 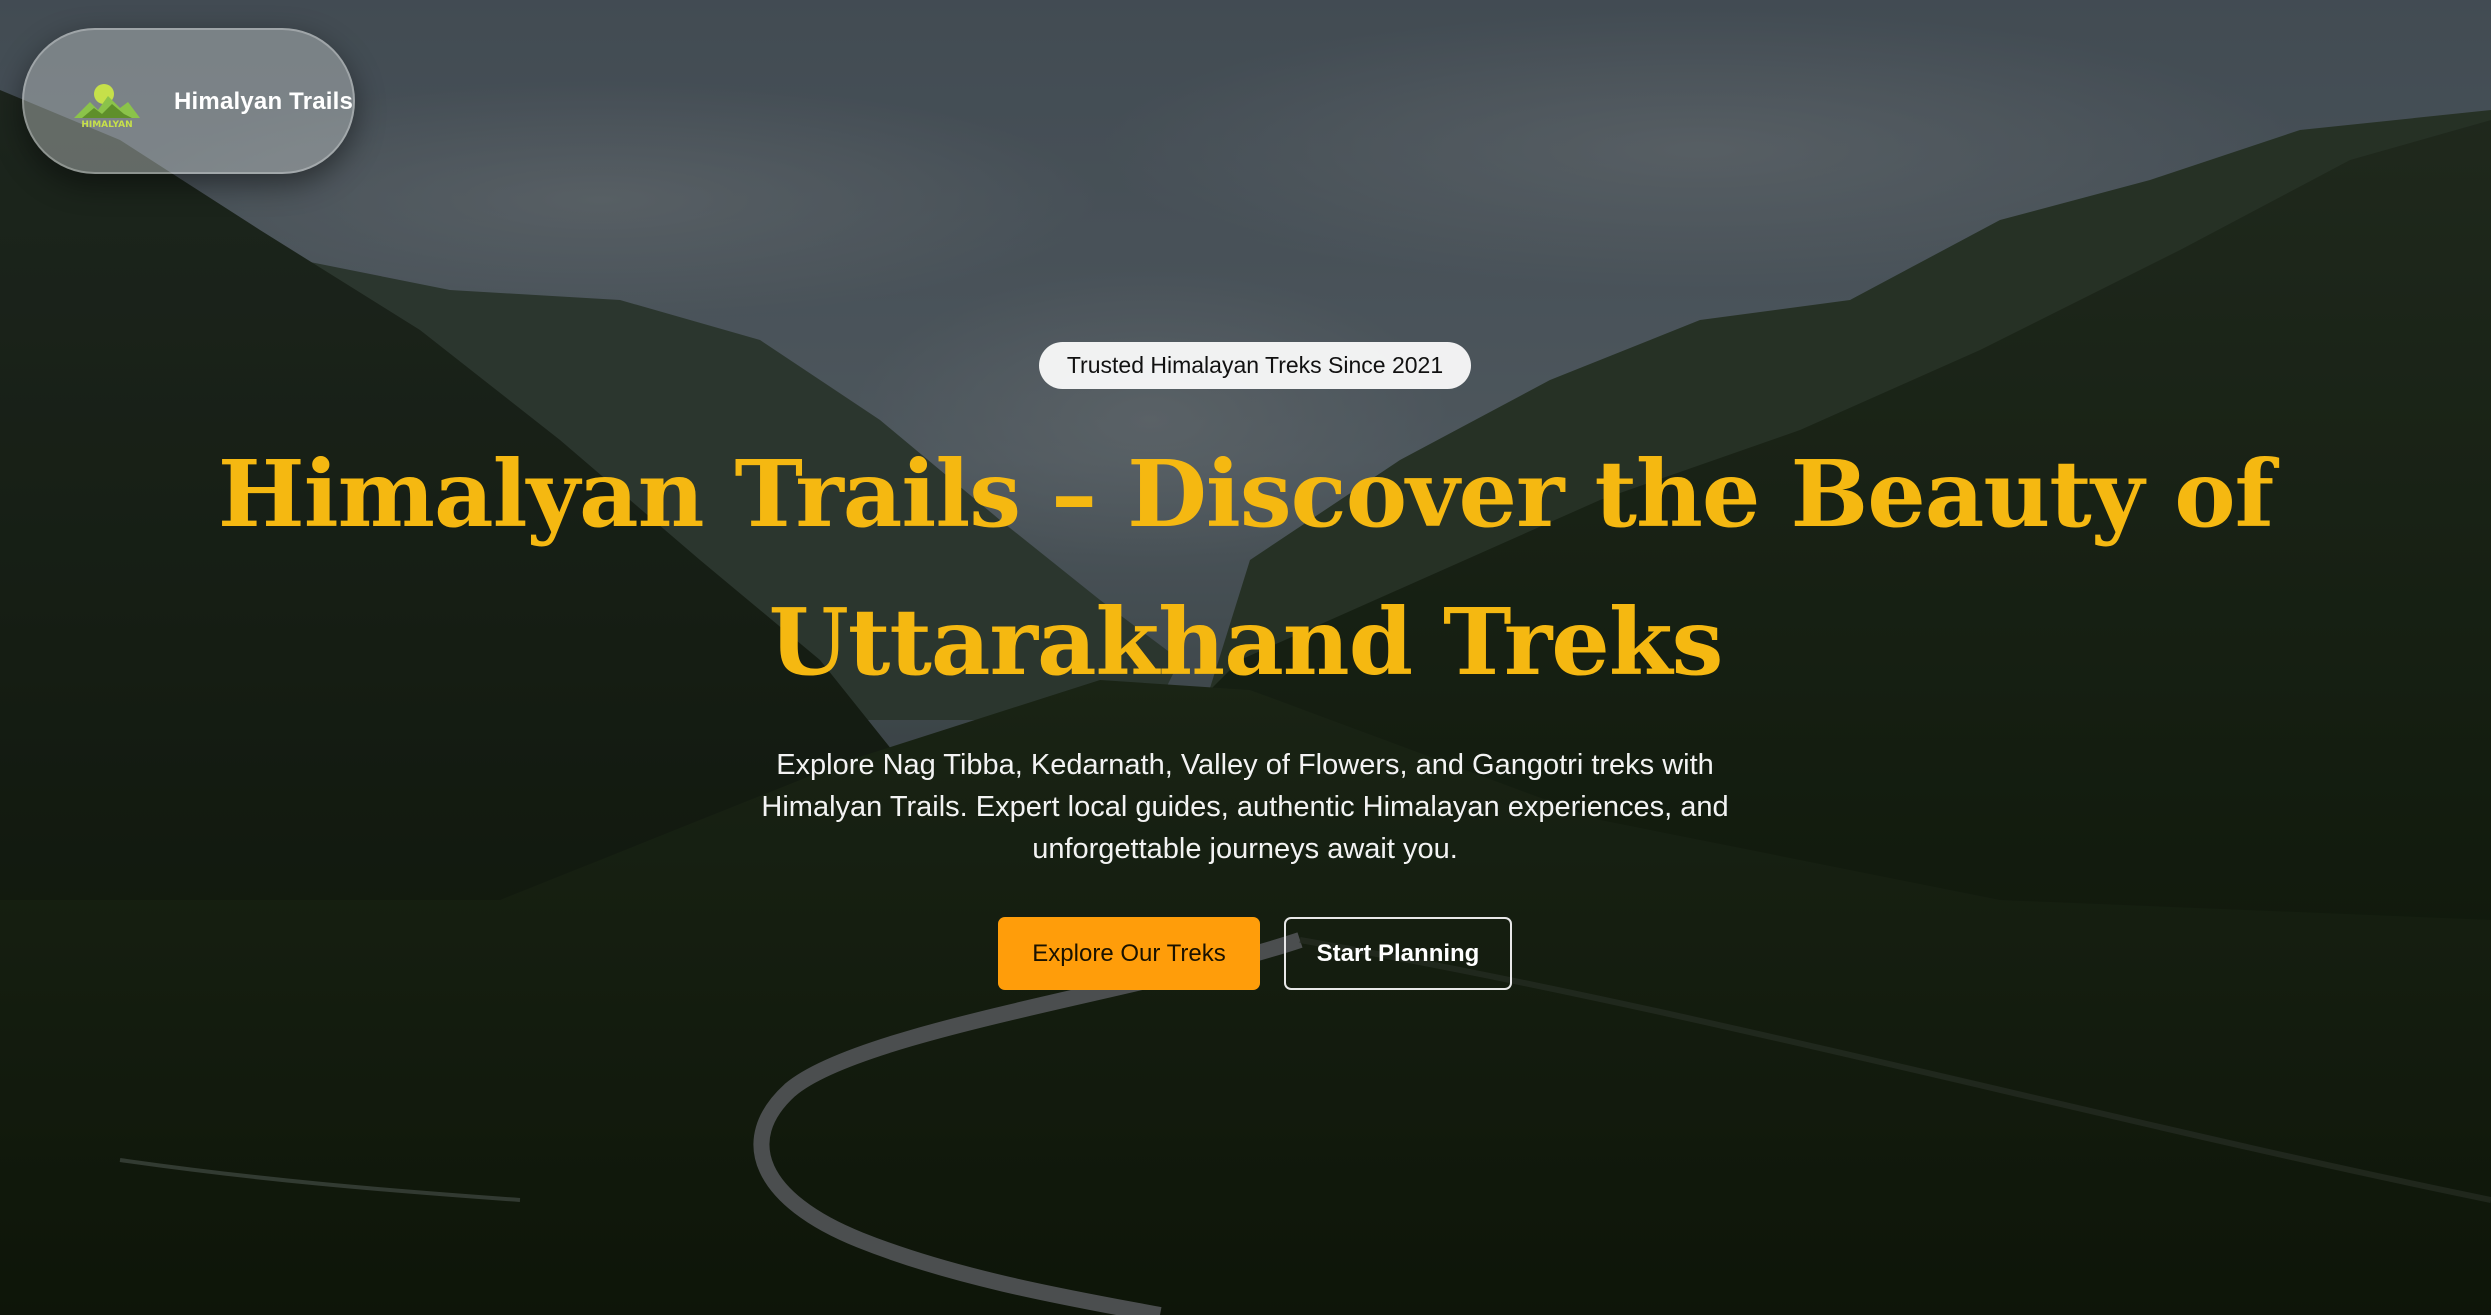 What do you see at coordinates (1129, 953) in the screenshot?
I see `explore-treks-button: Explore Our Treks` at bounding box center [1129, 953].